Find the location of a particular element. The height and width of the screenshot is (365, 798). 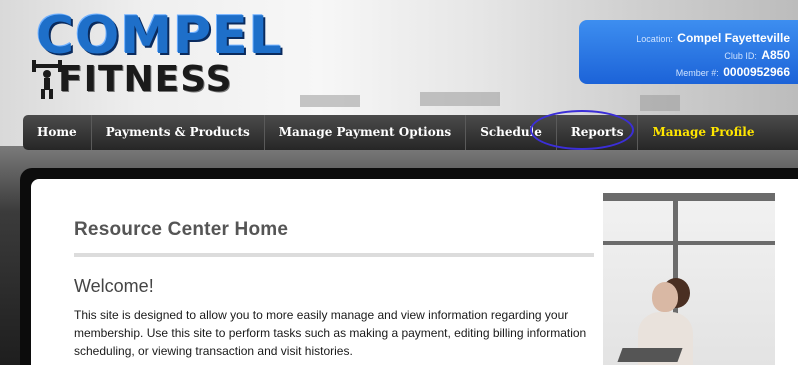

nav-manage-profile: Manage Profile is located at coordinates (703, 132).